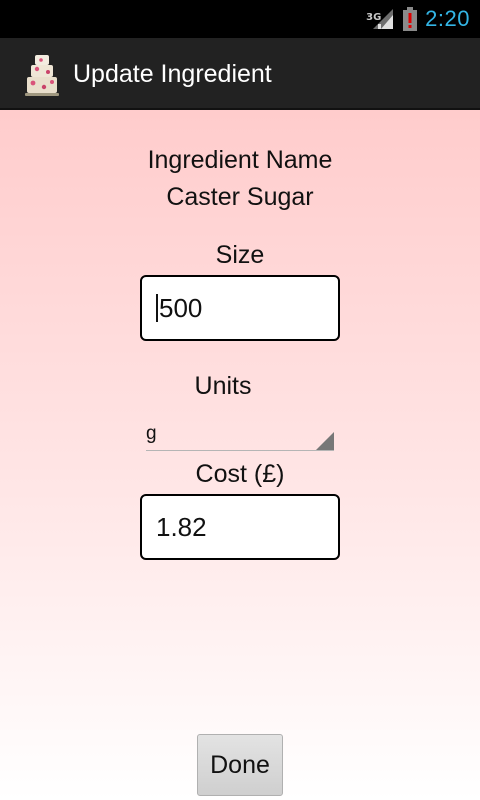 Image resolution: width=480 pixels, height=800 pixels. Describe the element at coordinates (240, 19) in the screenshot. I see `status-bar: 3G 2:20` at that location.